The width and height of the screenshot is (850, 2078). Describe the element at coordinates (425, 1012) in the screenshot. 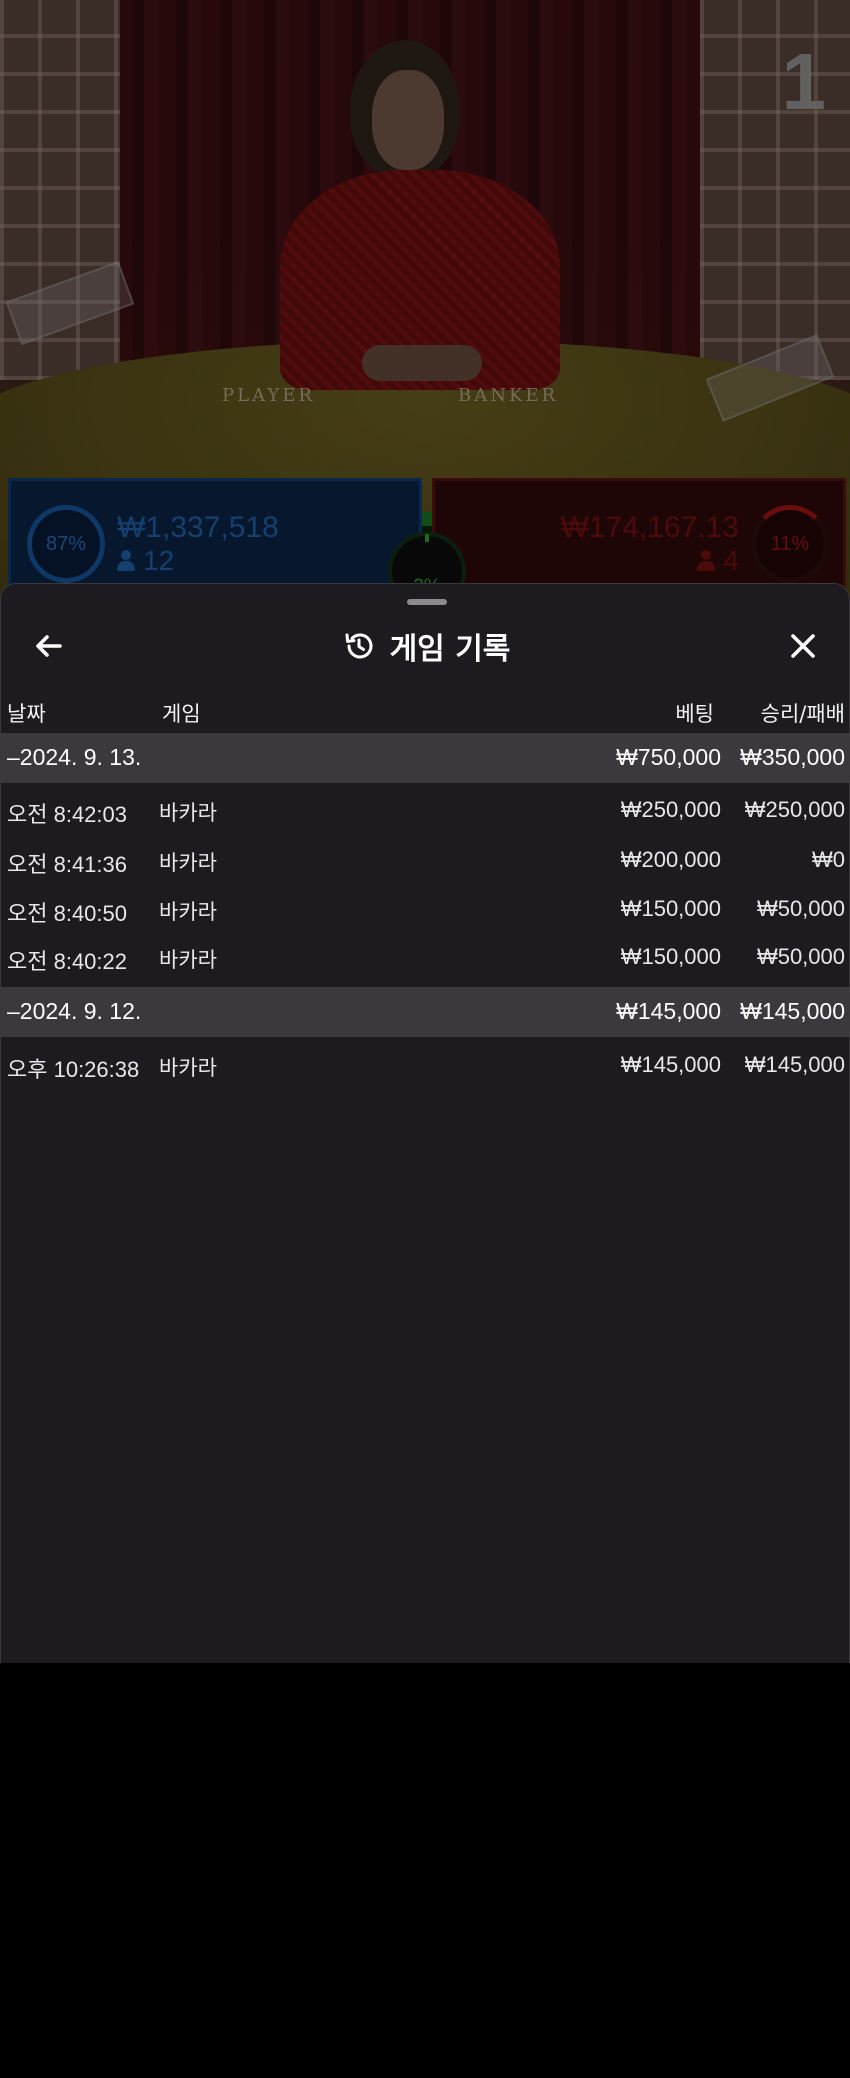

I see `date-group-header: –2024. 9. 12. ₩145,000 ₩145,000` at that location.